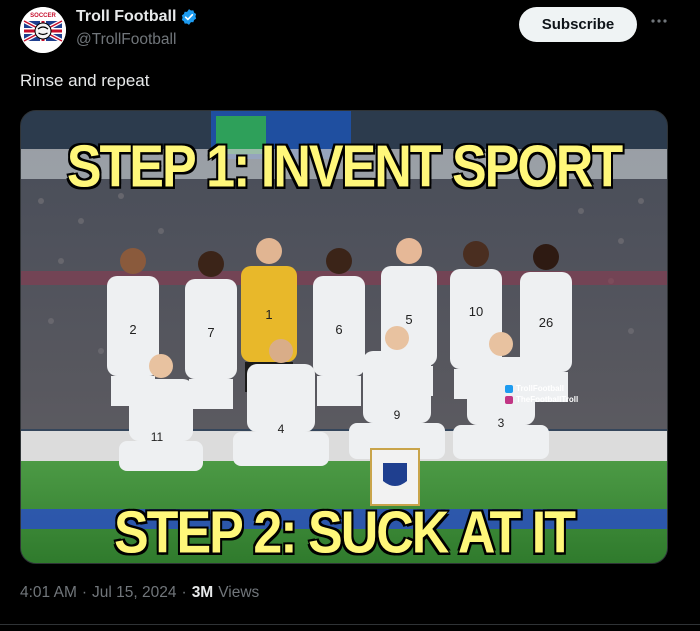 The image size is (700, 631). I want to click on avatar-logo-icon: SOCCER, so click(43, 30).